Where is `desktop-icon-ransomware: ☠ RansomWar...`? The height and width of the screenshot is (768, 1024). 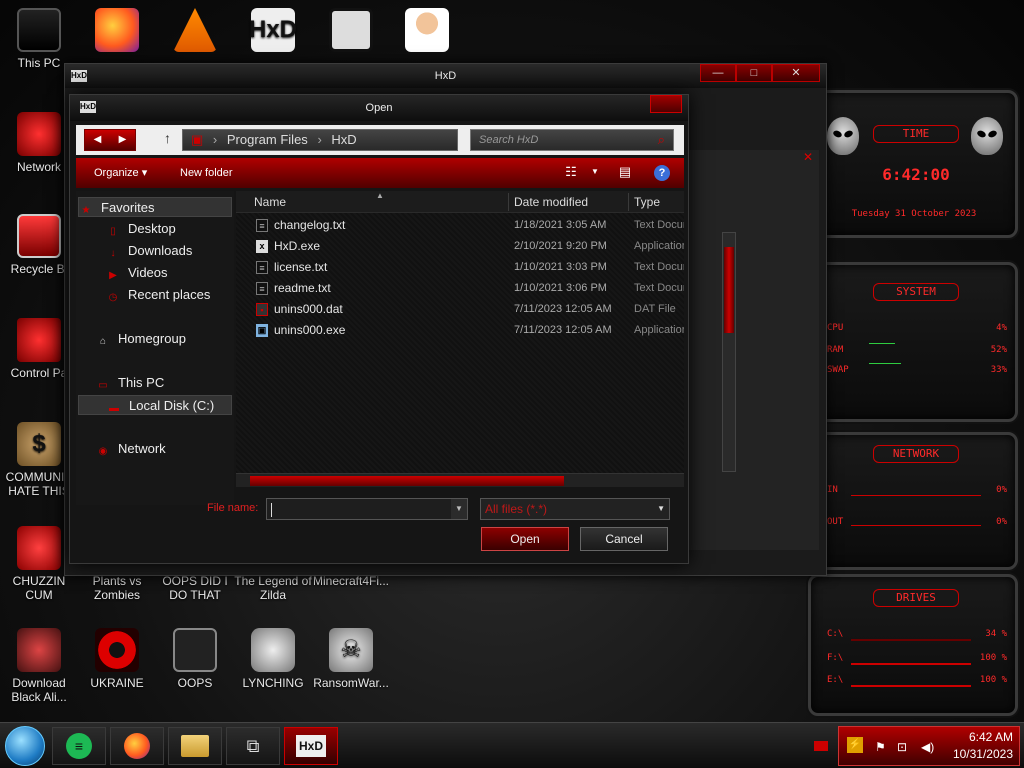
desktop-icon-ransomware: ☠ RansomWar... is located at coordinates (351, 659).